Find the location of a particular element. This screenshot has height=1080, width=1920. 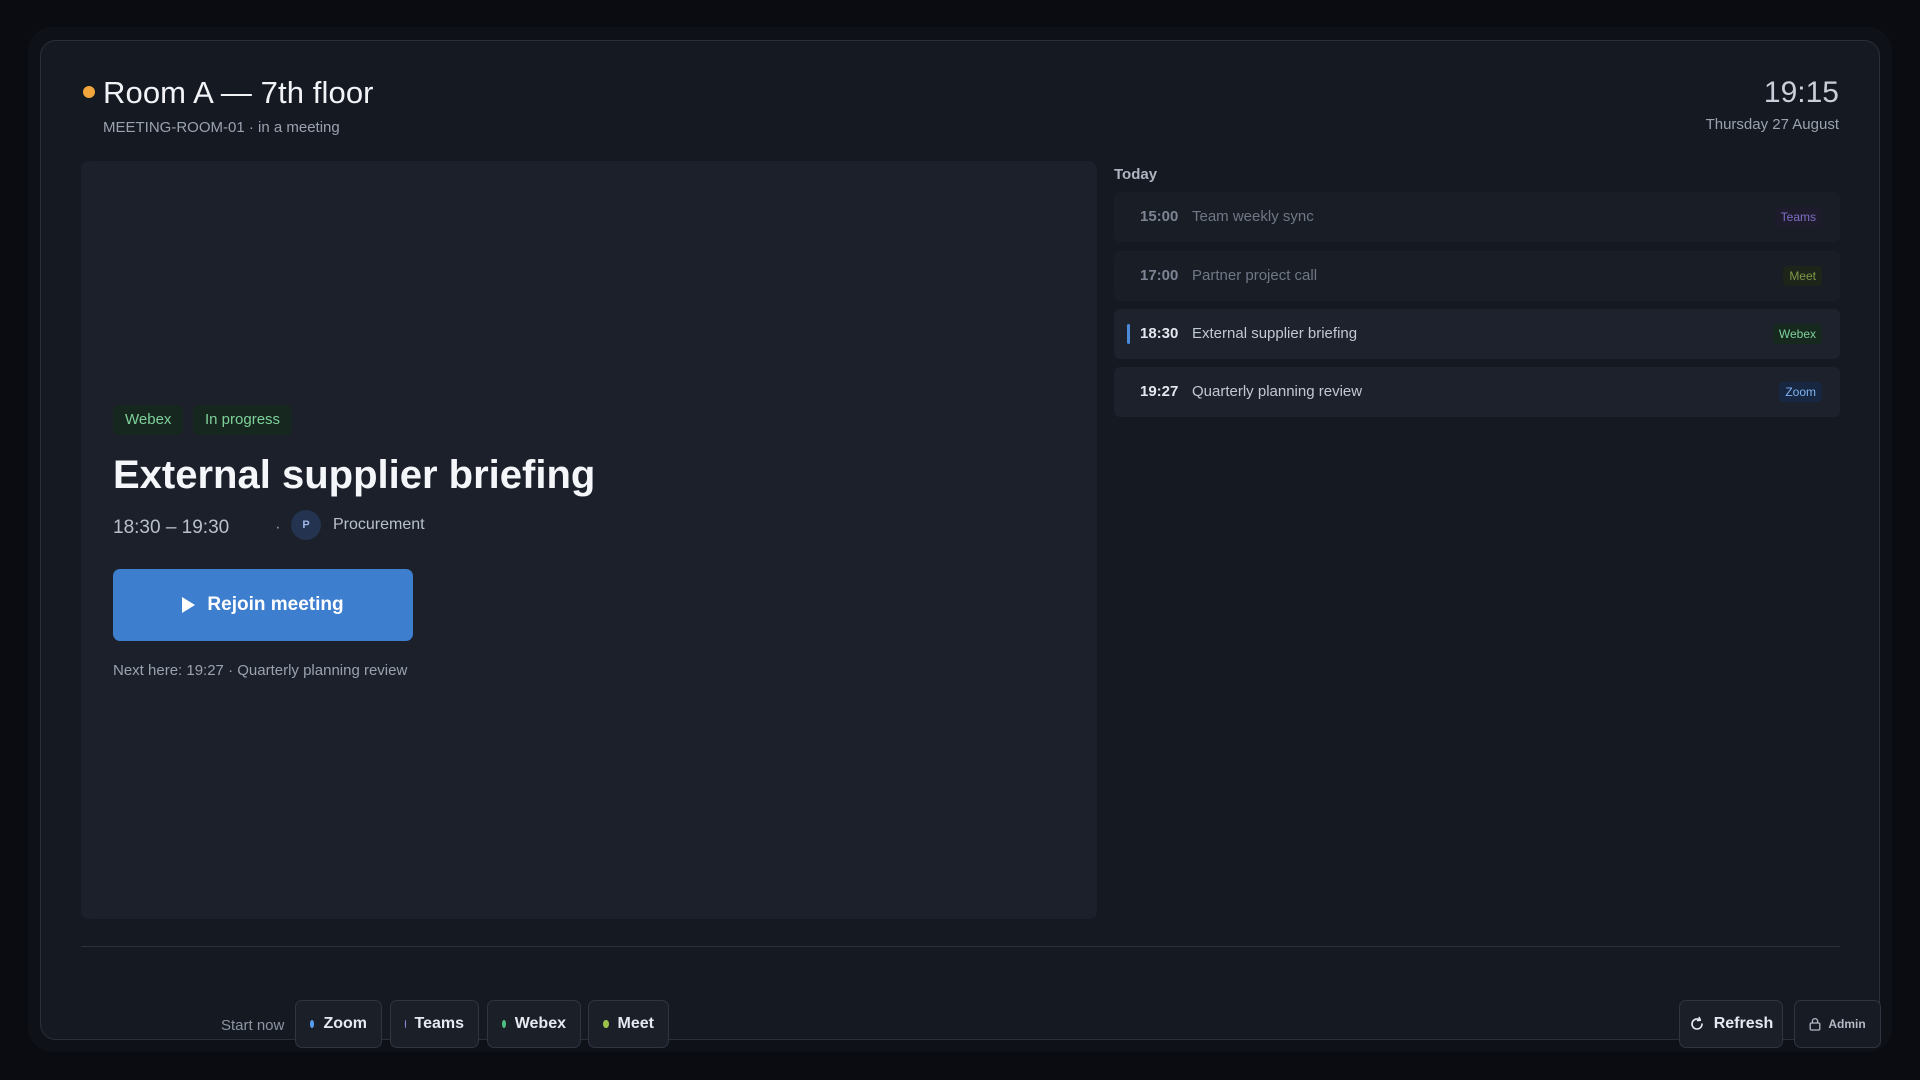

rejoin-meeting-button: Rejoin meeting is located at coordinates (263, 605).